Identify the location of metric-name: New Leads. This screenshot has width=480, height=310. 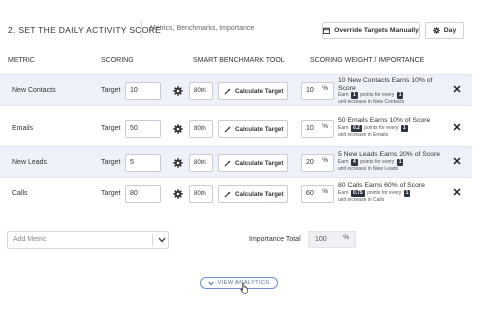
(30, 162).